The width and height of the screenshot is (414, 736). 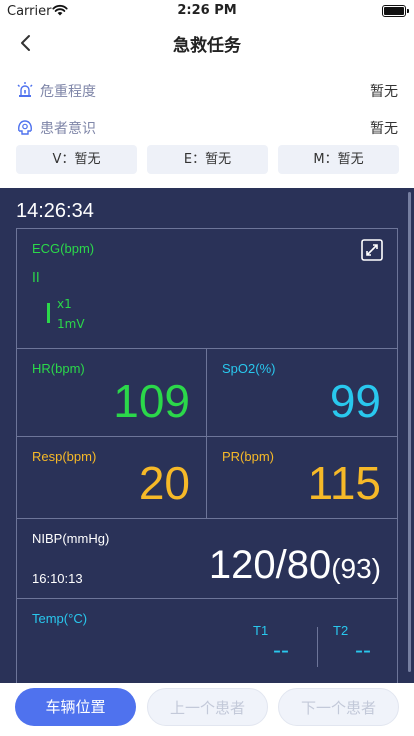 What do you see at coordinates (261, 630) in the screenshot?
I see `temp-t1-label: T1` at bounding box center [261, 630].